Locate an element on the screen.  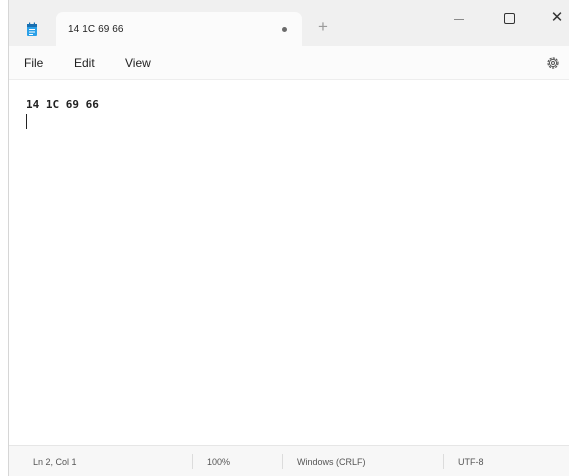
title-bar: 14 1C 69 66 + ✕ is located at coordinates (289, 23).